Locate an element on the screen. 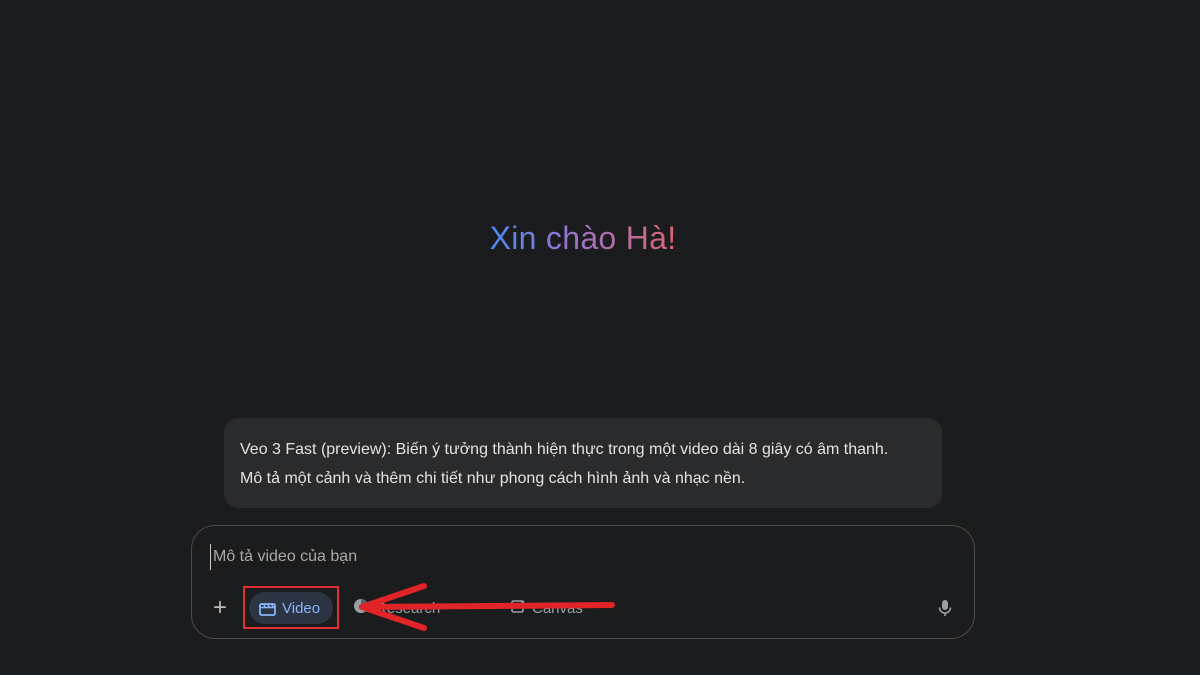 The height and width of the screenshot is (675, 1200). prompt-toolbar: + Video Research Canvas is located at coordinates (583, 607).